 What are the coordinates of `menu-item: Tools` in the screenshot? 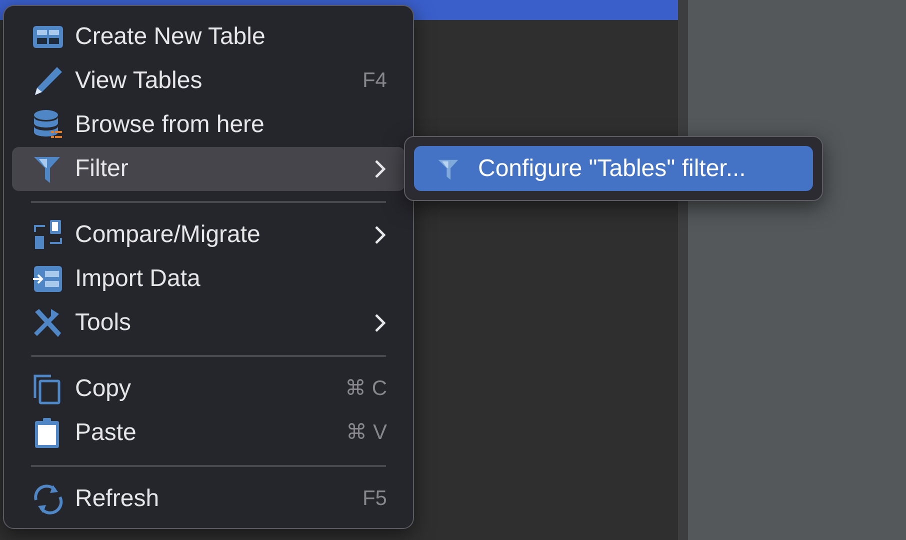 It's located at (208, 323).